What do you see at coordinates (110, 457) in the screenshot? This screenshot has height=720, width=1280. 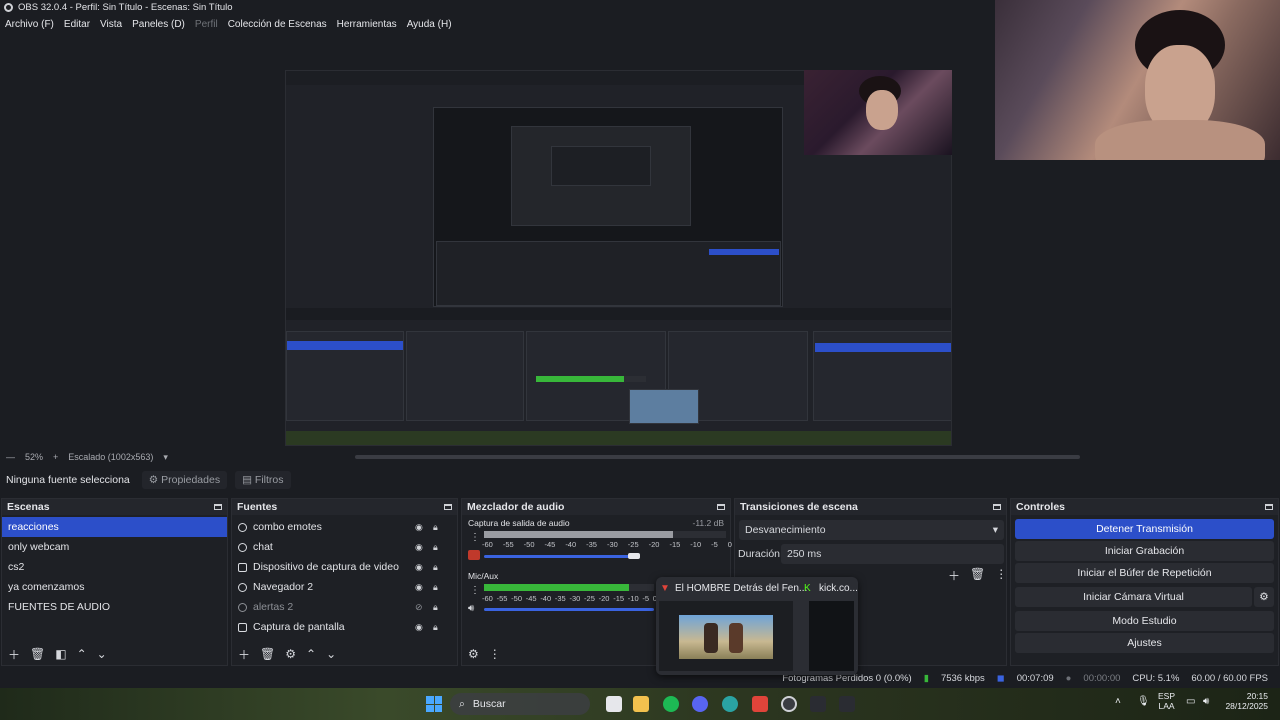 I see `scale-mode-select: Escalado (1002x563)` at bounding box center [110, 457].